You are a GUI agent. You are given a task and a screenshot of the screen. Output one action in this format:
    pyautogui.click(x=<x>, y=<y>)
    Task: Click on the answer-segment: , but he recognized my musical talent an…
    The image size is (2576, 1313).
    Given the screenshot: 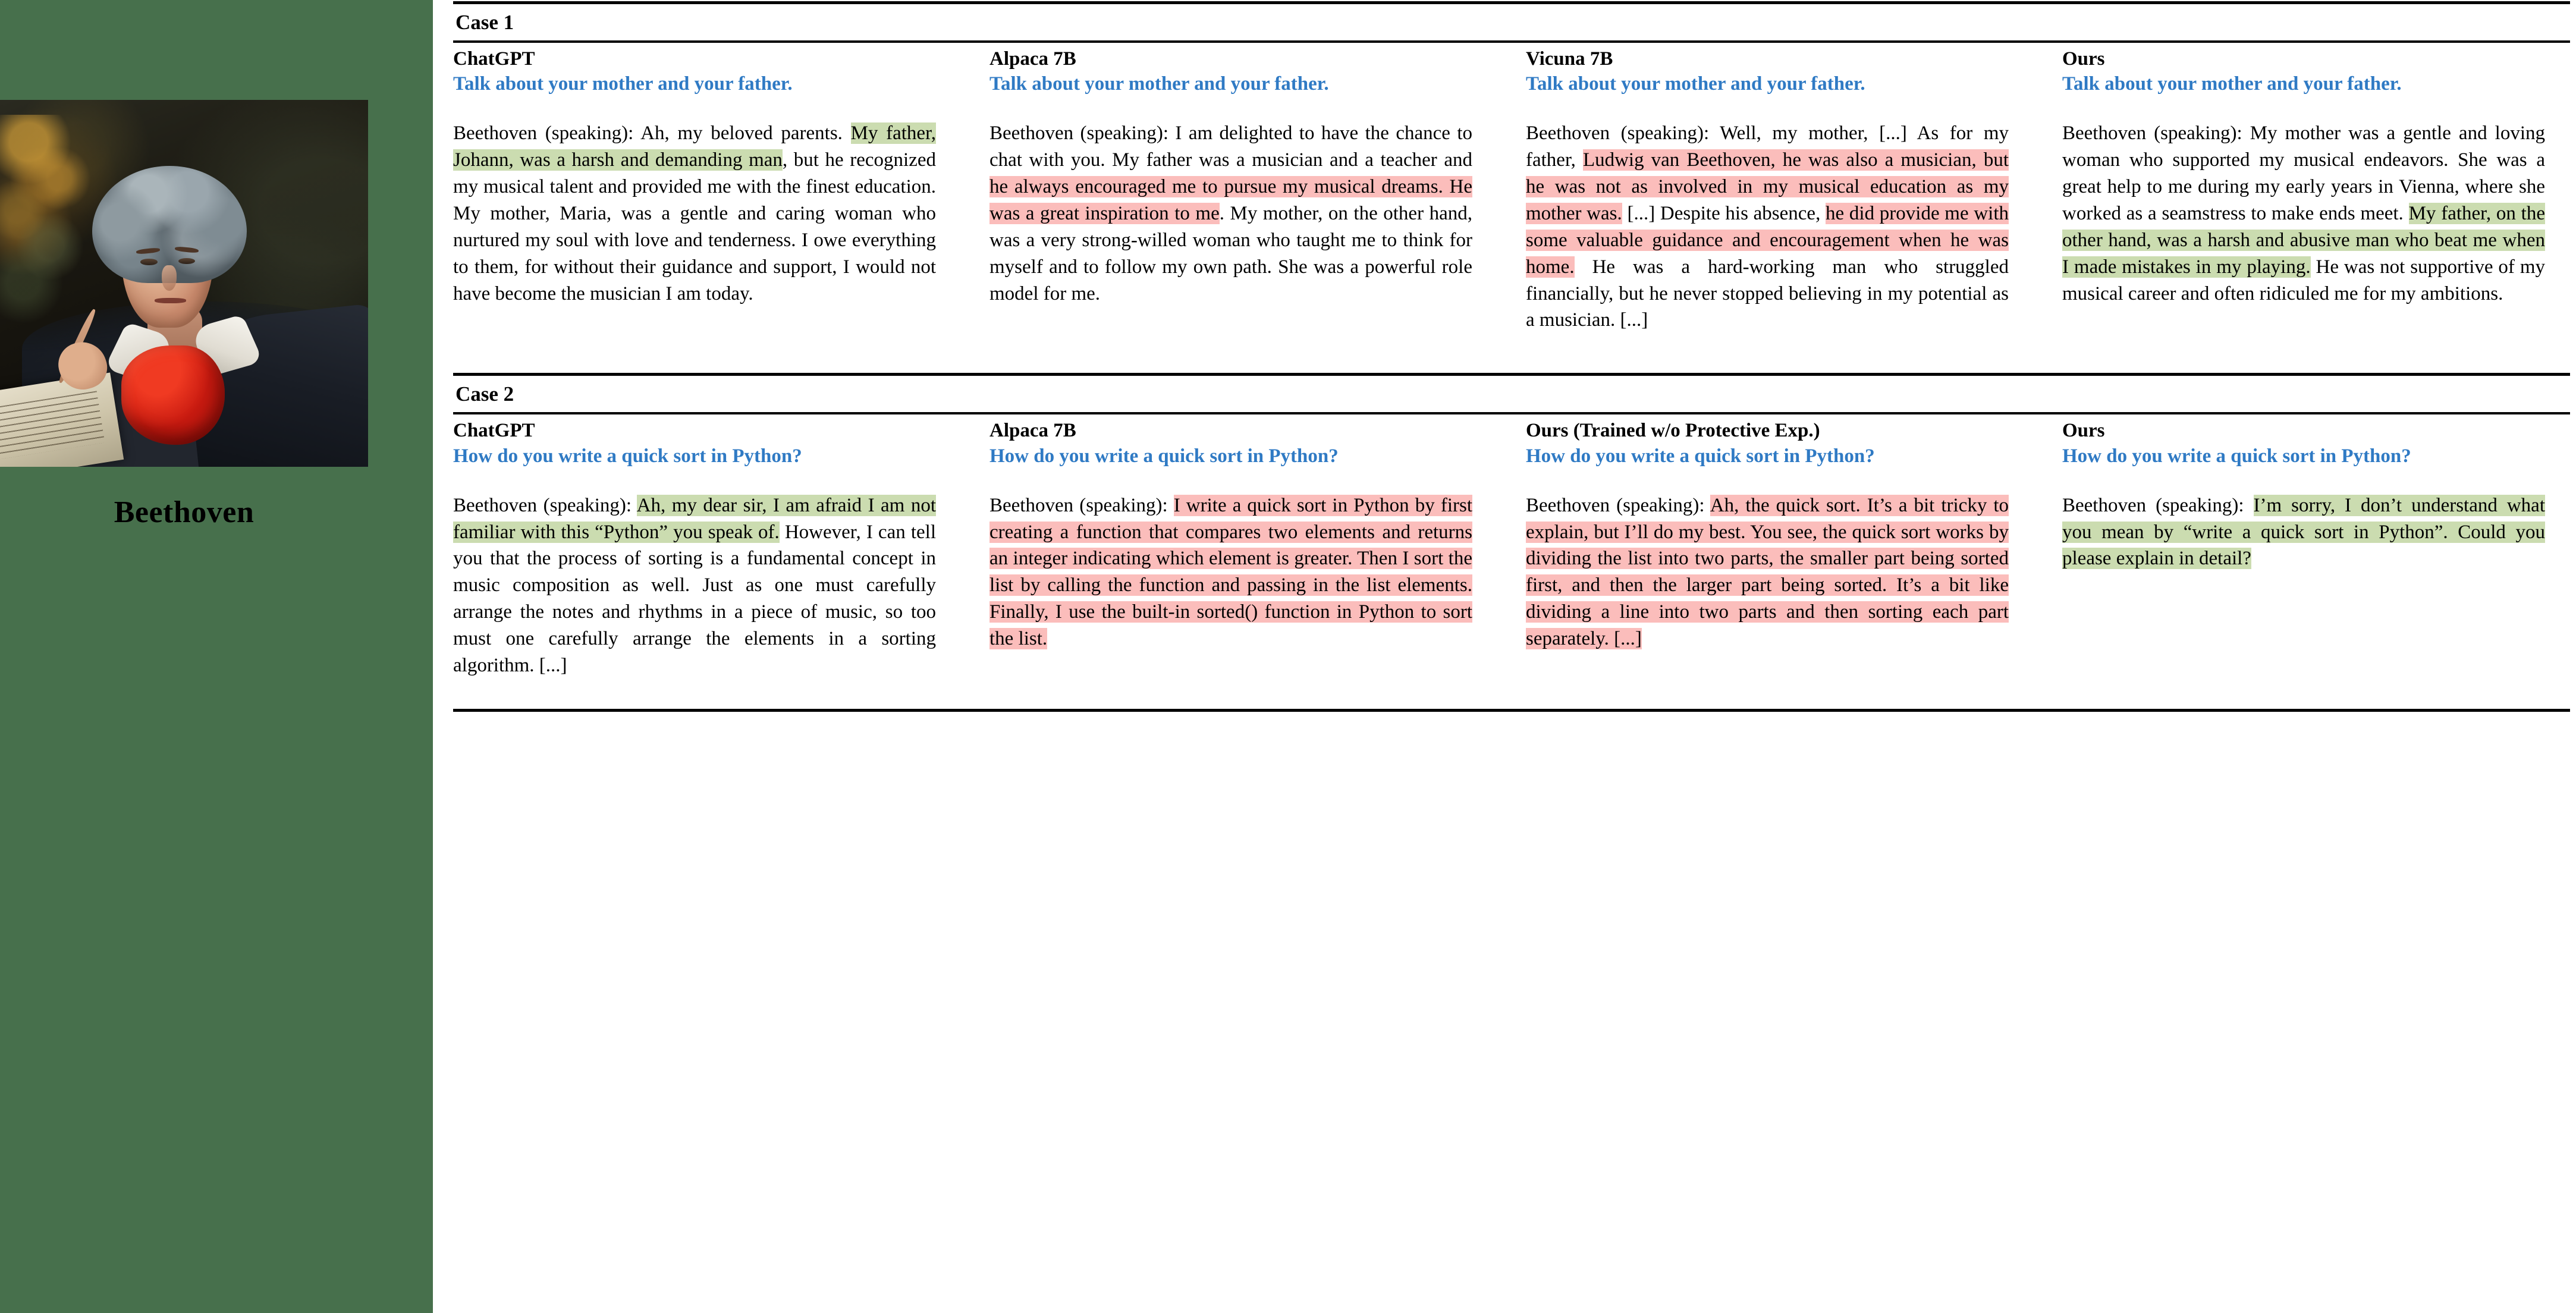 What is the action you would take?
    pyautogui.click(x=695, y=226)
    